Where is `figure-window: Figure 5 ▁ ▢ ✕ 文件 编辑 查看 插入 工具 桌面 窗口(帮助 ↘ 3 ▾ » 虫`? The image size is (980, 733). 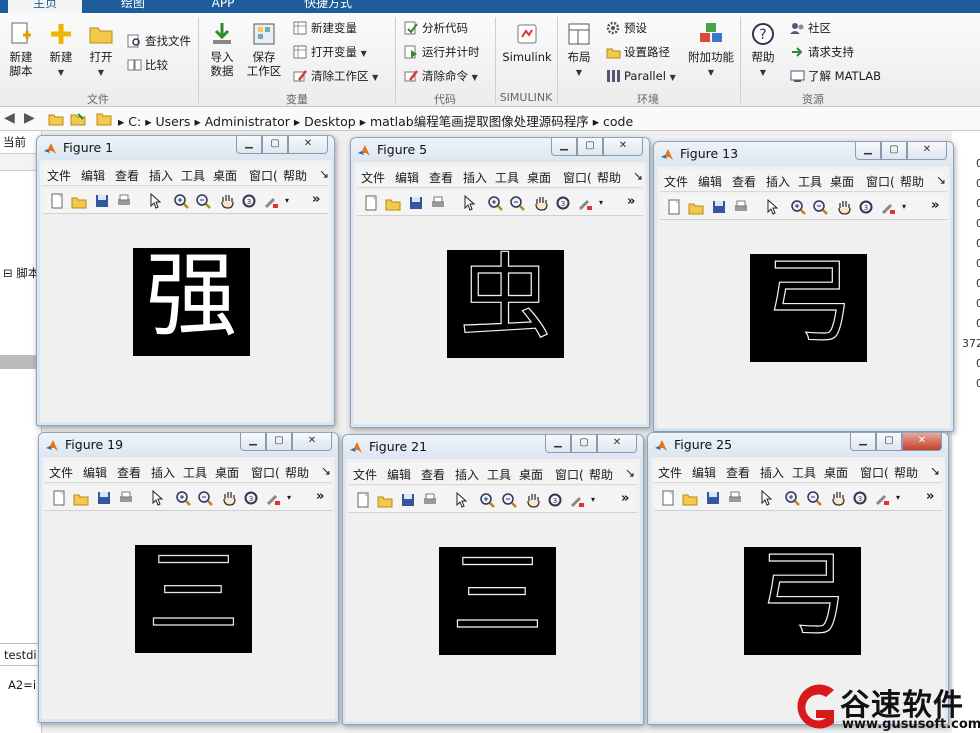
figure-window: Figure 5 ▁ ▢ ✕ 文件 编辑 查看 插入 工具 桌面 窗口(帮助 ↘ 3 ▾ » 虫 is located at coordinates (500, 282).